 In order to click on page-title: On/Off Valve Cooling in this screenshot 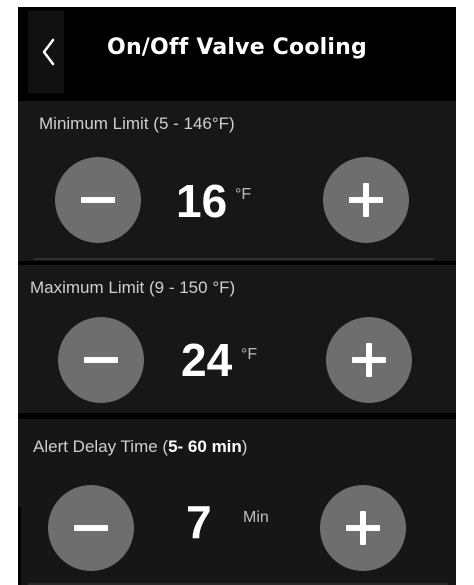, I will do `click(237, 47)`.